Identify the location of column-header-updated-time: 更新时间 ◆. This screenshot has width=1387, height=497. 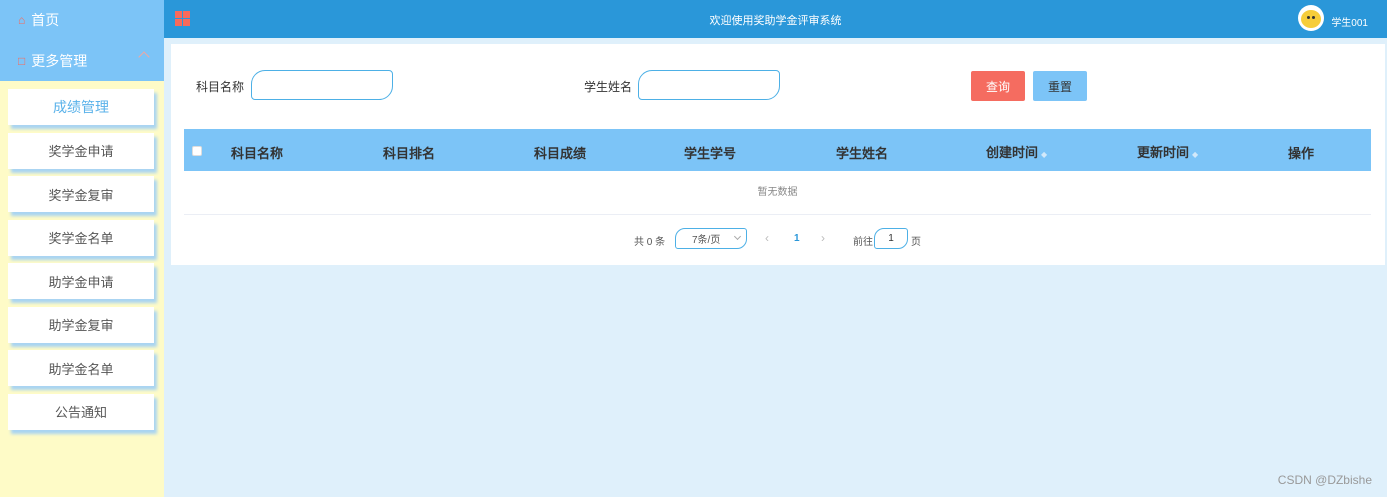
(1167, 151).